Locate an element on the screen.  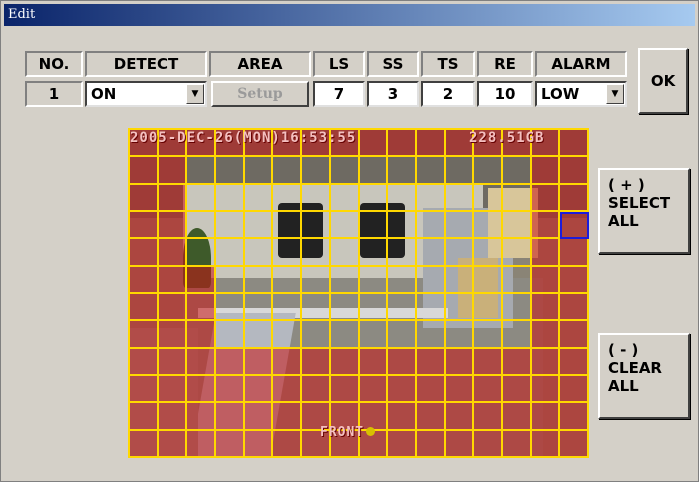
select-all-button: ( + ) SELECT ALL is located at coordinates (644, 211).